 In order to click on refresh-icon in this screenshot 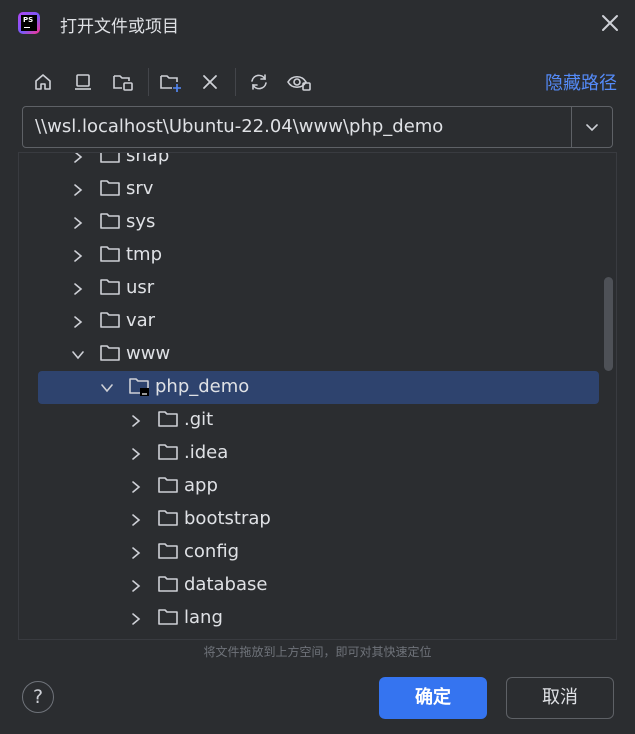, I will do `click(259, 82)`.